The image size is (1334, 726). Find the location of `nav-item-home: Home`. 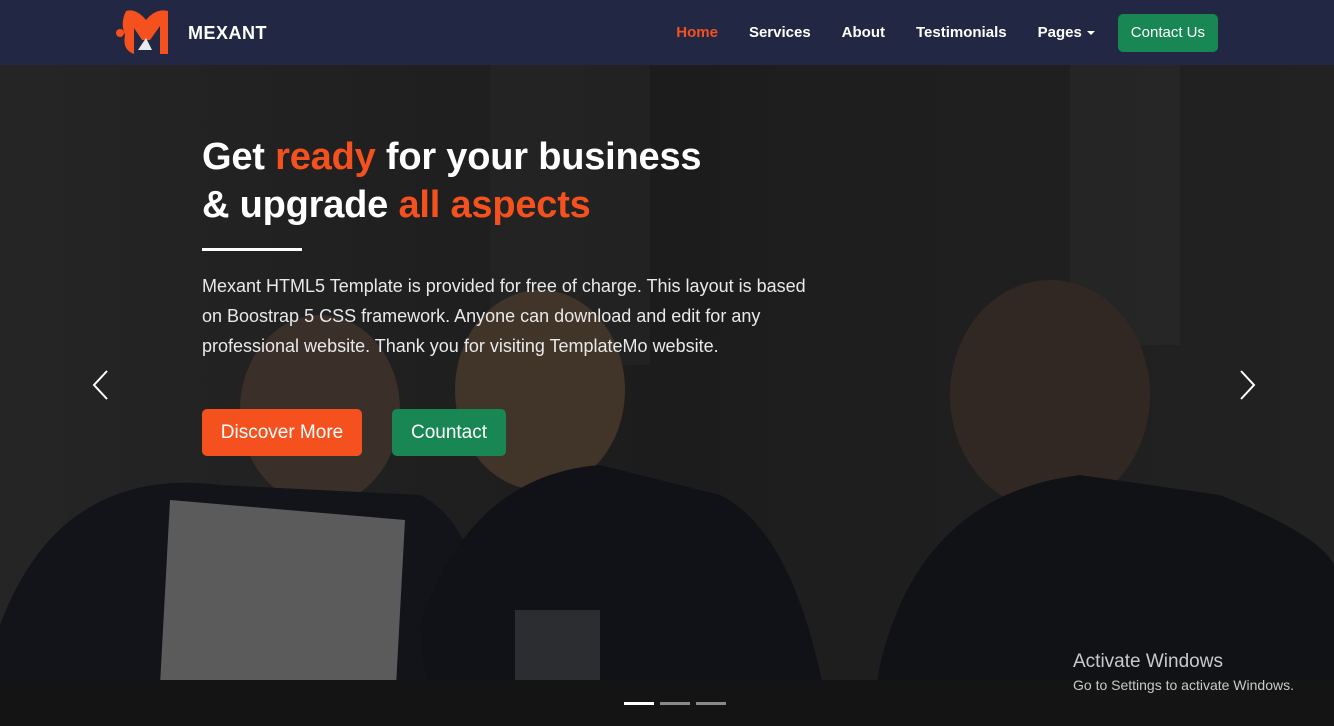

nav-item-home: Home is located at coordinates (697, 32).